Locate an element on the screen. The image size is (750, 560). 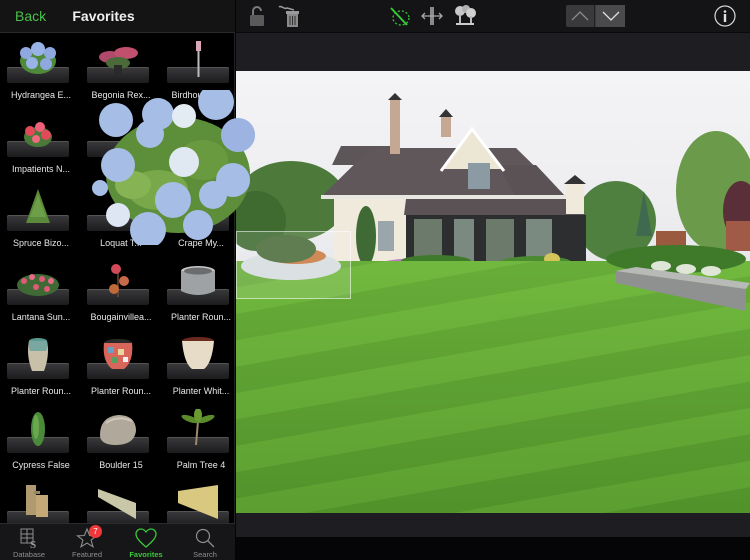
mask-tool-icon is located at coordinates (400, 16).